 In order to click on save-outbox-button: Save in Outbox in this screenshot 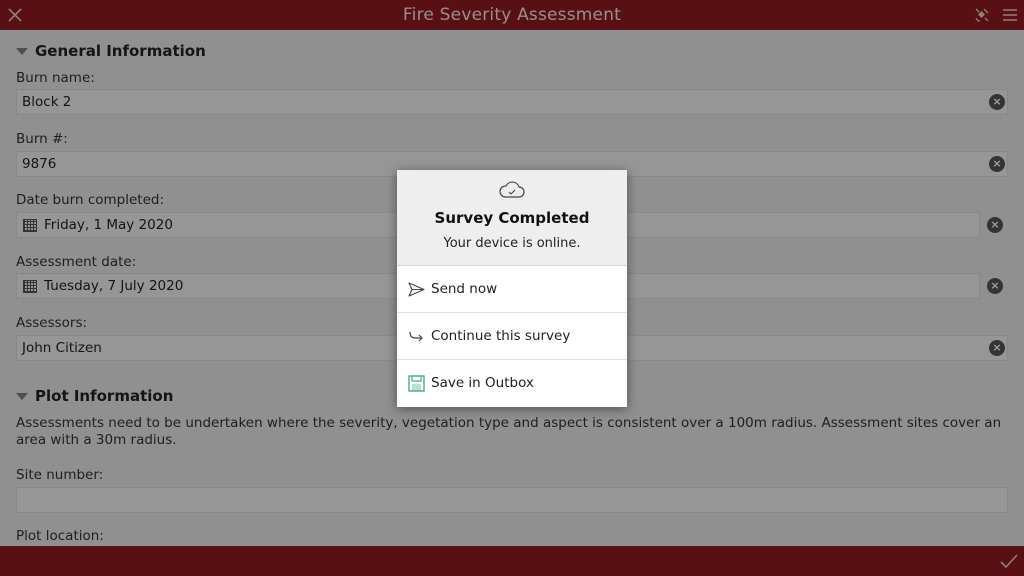, I will do `click(512, 383)`.